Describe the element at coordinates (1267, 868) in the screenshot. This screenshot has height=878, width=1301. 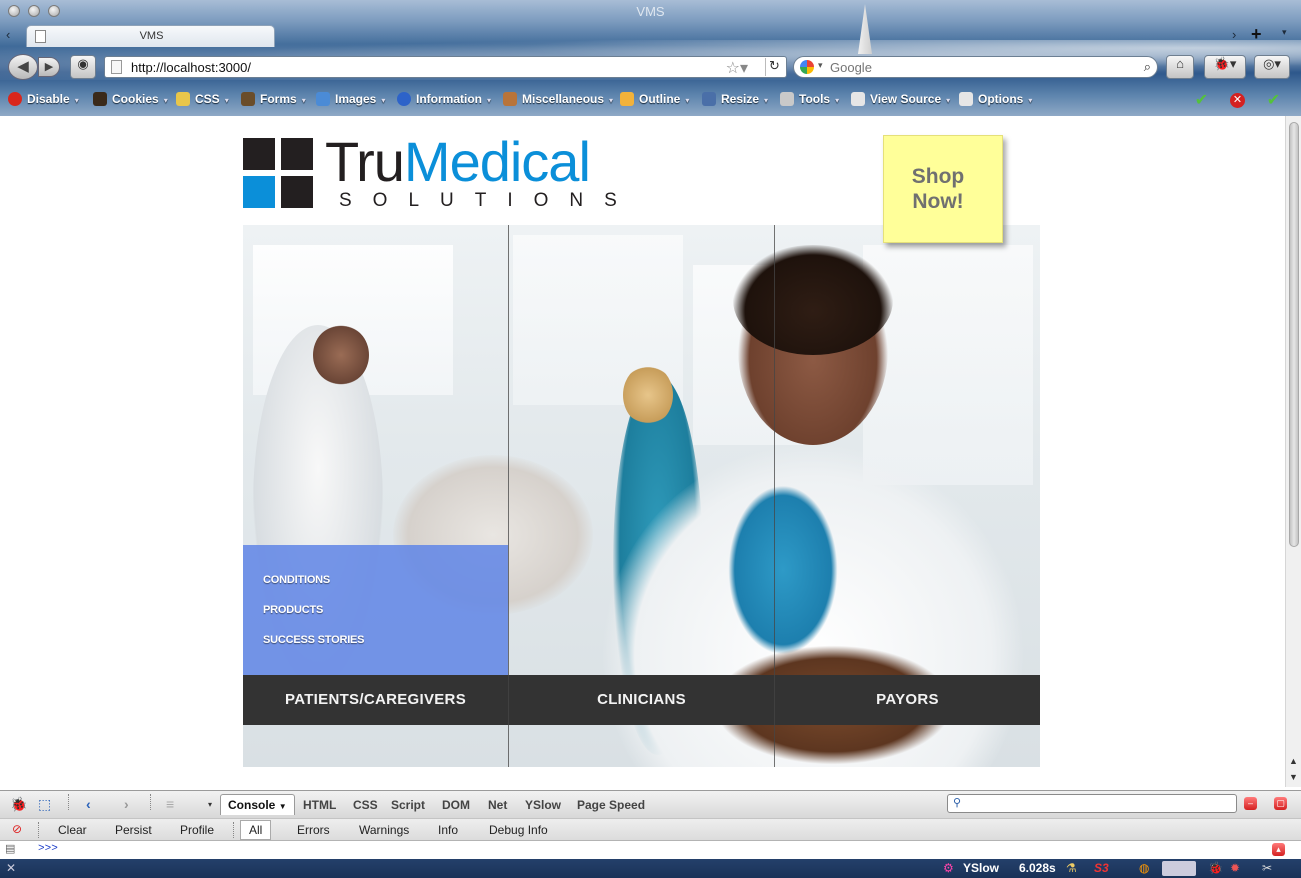
I see `scissors-icon: ✂` at that location.